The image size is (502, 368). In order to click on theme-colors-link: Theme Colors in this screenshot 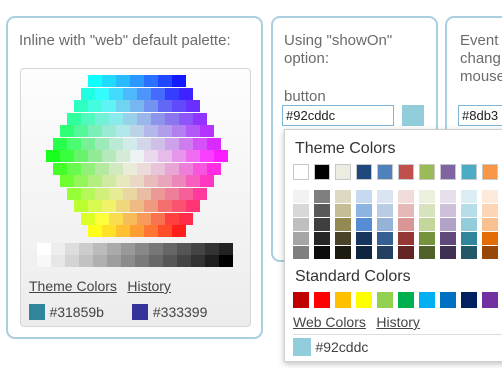, I will do `click(73, 286)`.